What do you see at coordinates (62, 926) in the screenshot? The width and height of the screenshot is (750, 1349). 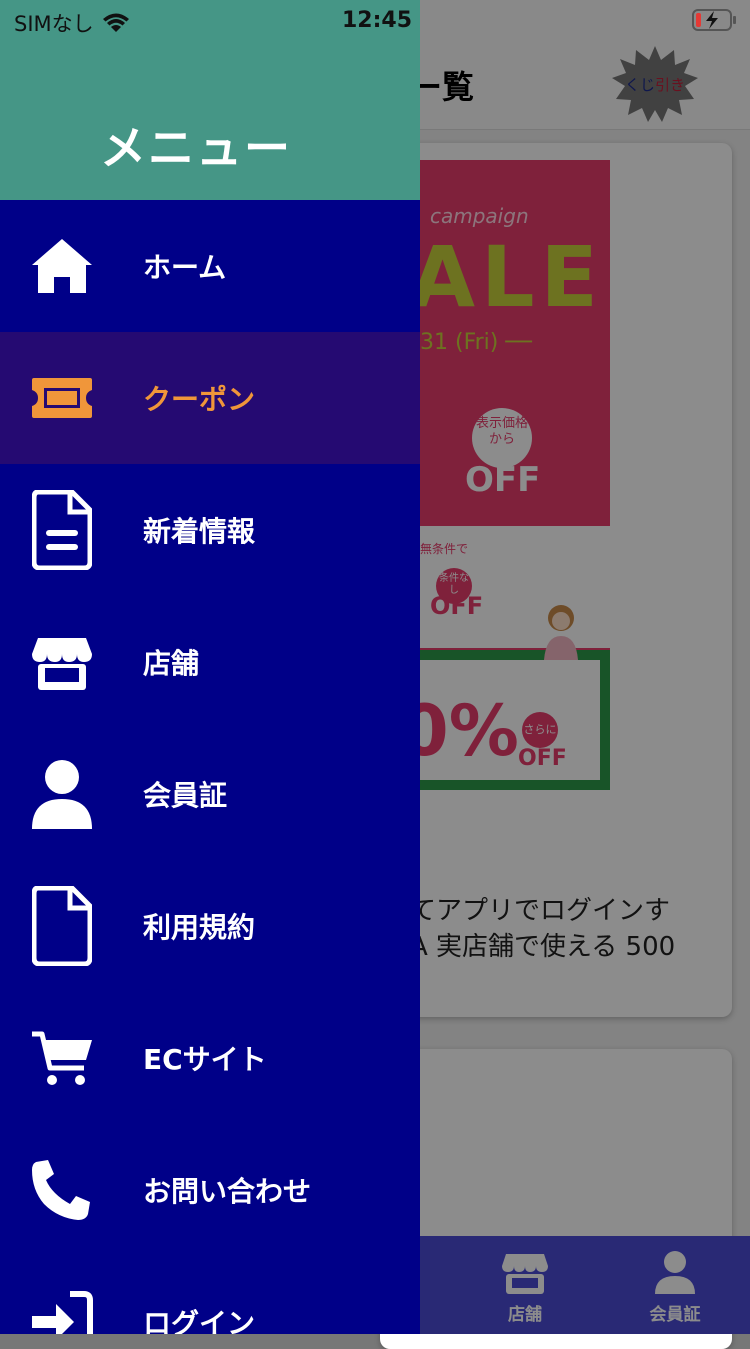 I see `file-icon` at bounding box center [62, 926].